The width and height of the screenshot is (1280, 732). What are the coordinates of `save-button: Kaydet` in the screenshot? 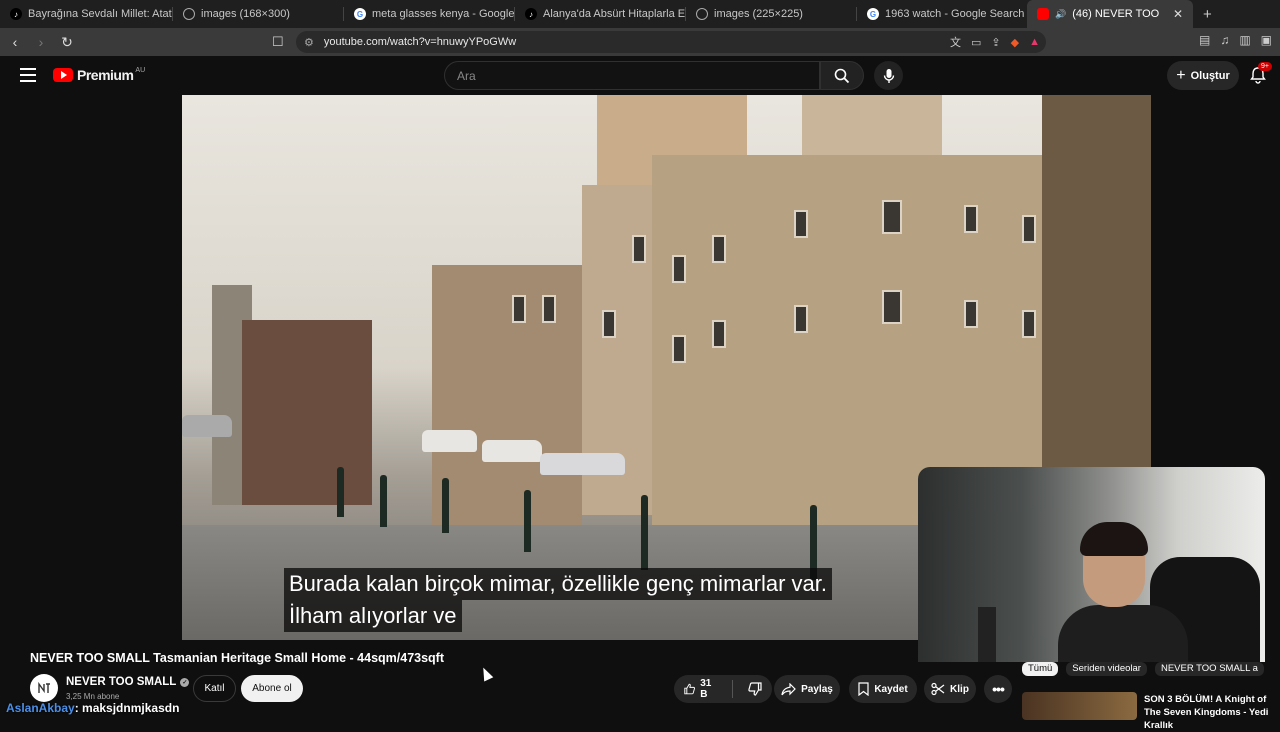 It's located at (883, 689).